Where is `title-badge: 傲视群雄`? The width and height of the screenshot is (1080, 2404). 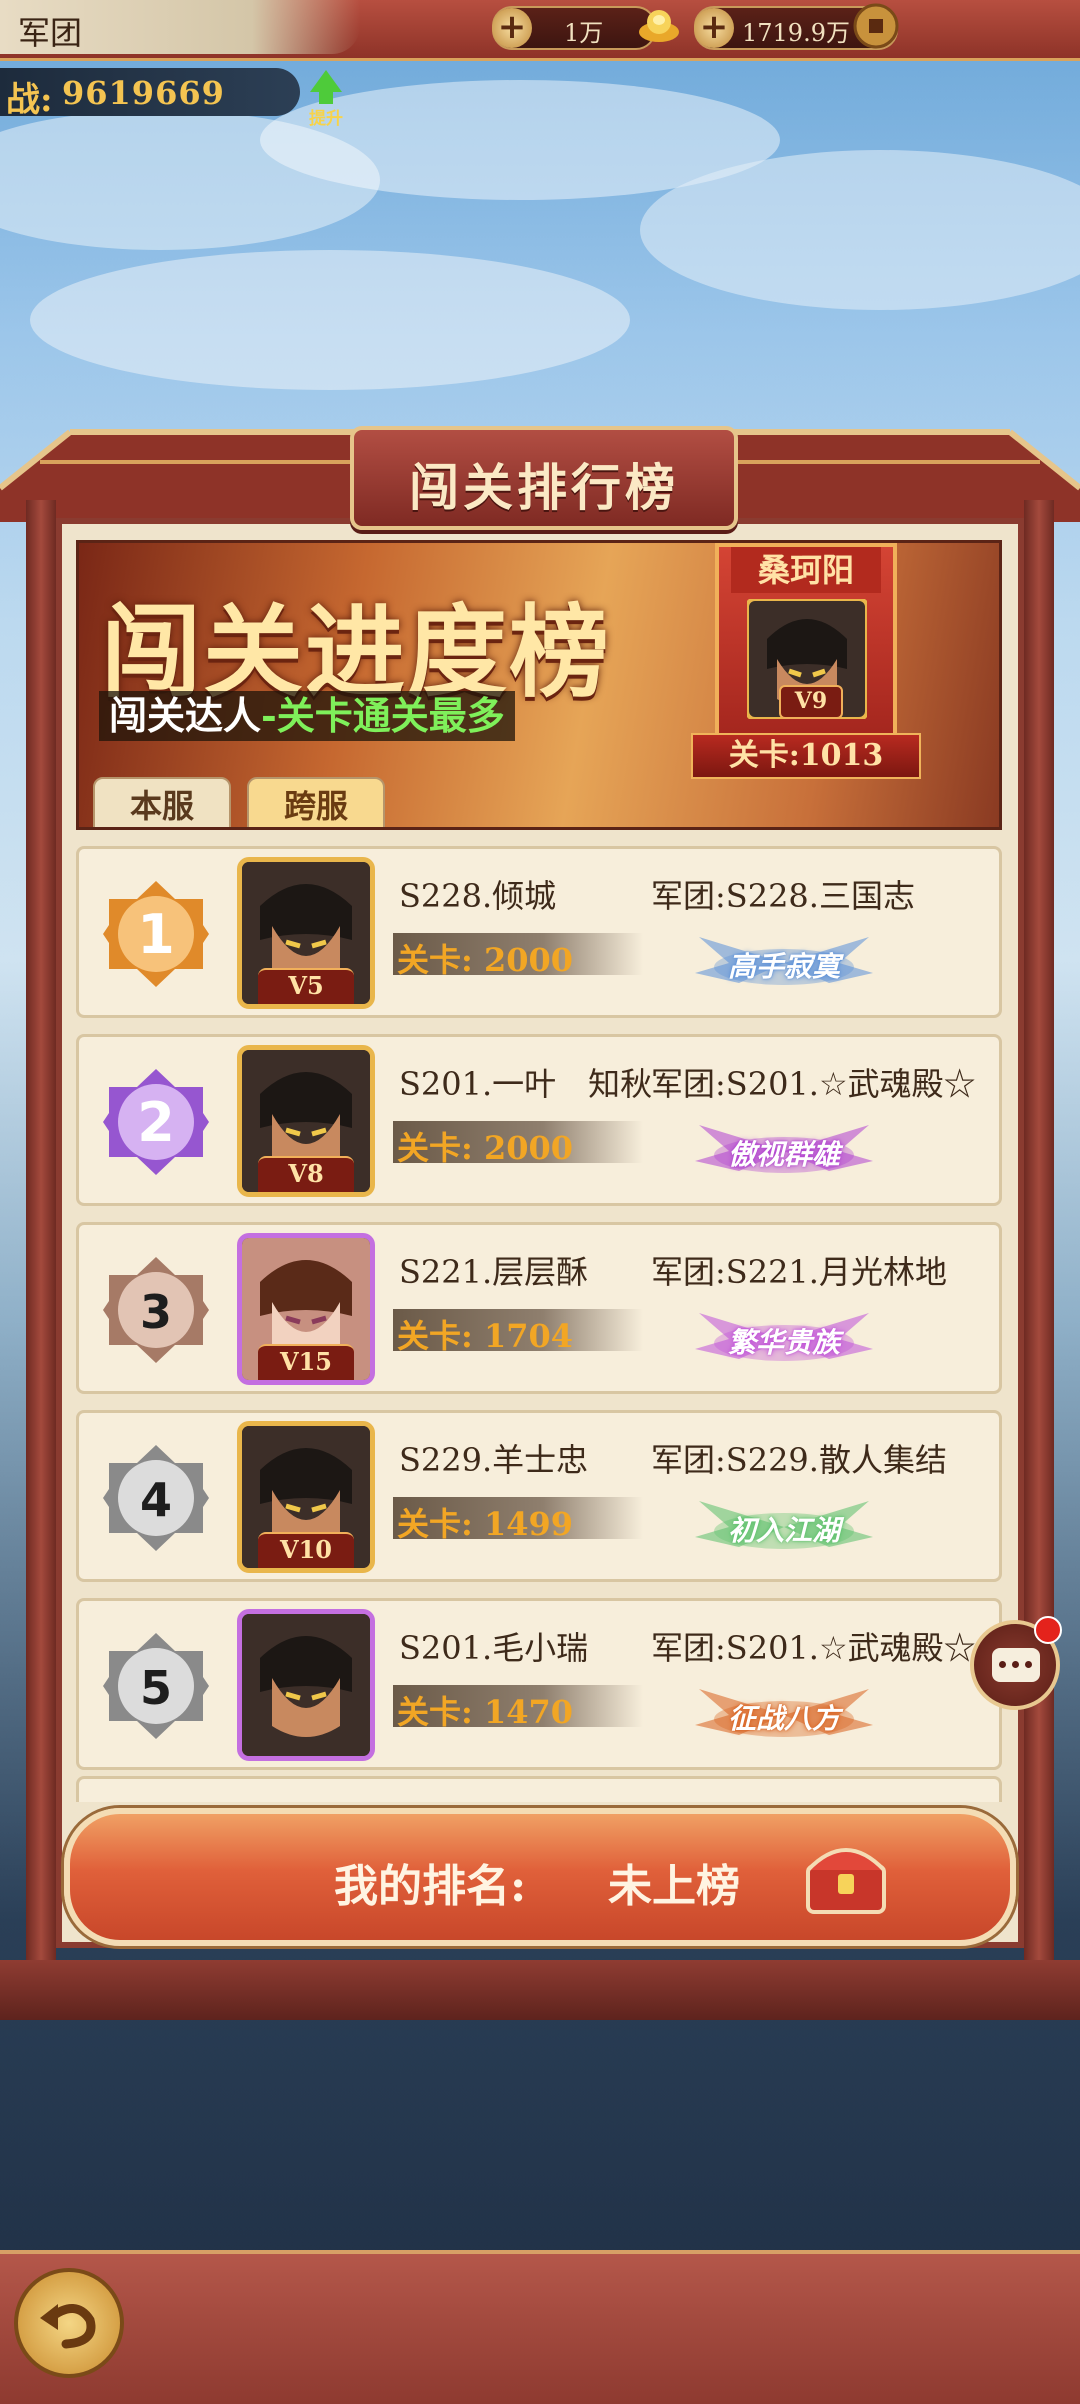
title-badge: 傲视群雄 is located at coordinates (784, 1151).